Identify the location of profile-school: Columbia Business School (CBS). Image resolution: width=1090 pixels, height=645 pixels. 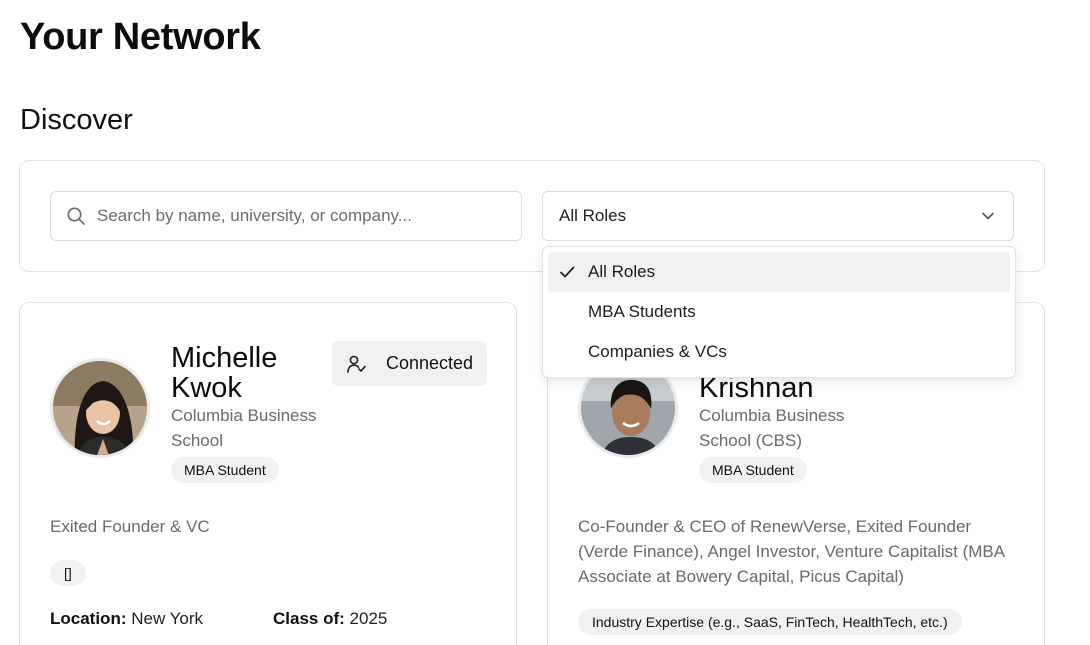
(772, 428).